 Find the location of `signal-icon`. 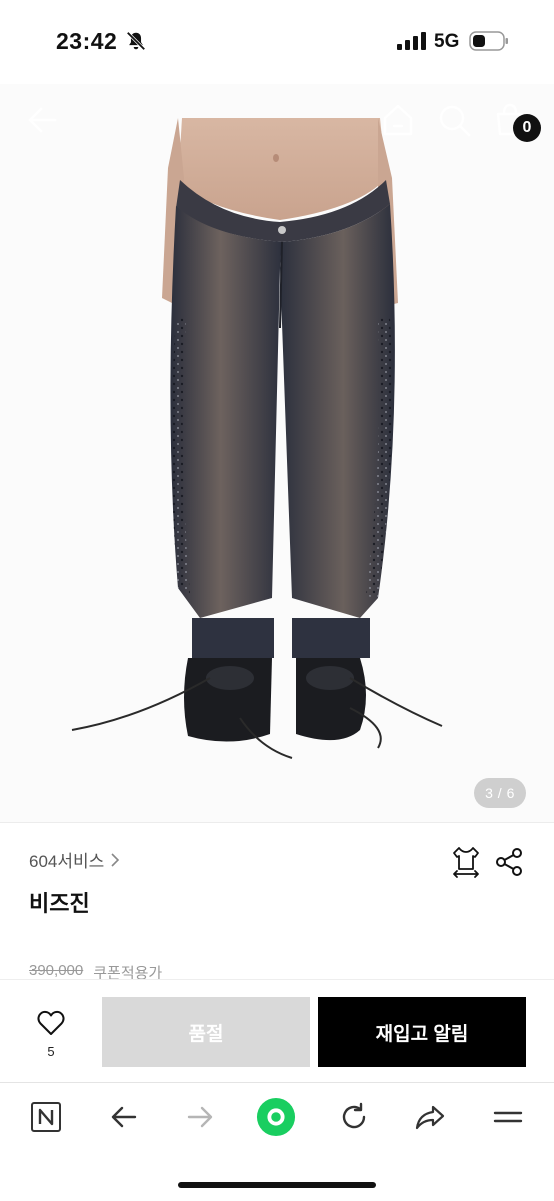

signal-icon is located at coordinates (411, 41).